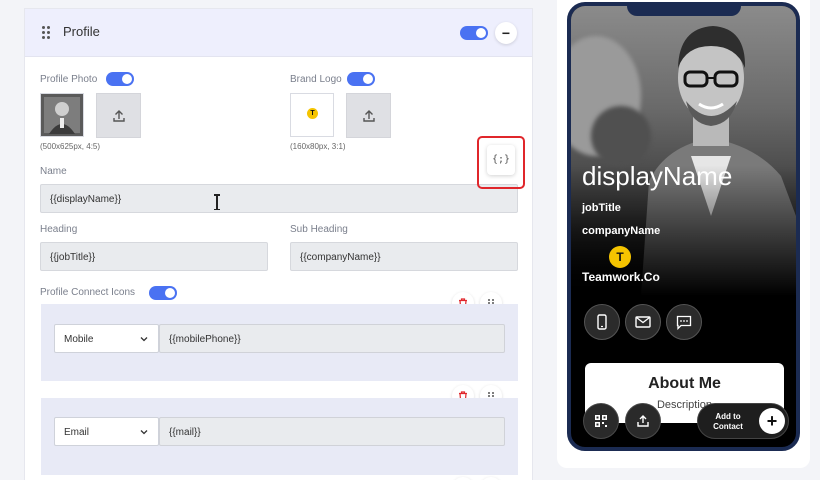 The image size is (820, 480). Describe the element at coordinates (278, 33) in the screenshot. I see `profile-section-header: Profile −` at that location.